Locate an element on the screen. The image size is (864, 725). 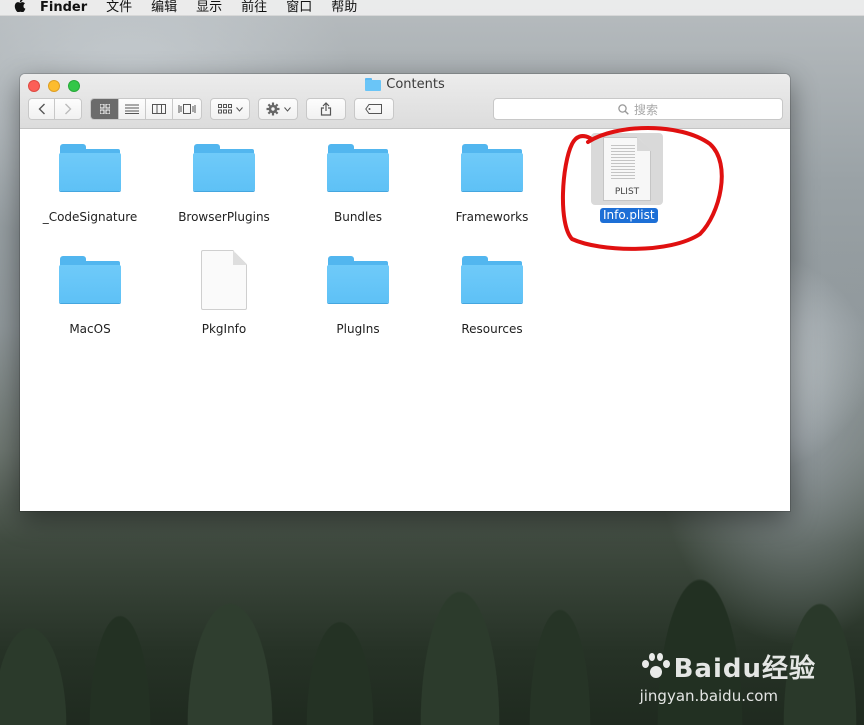
menu-go: 前往 is located at coordinates (254, 8).